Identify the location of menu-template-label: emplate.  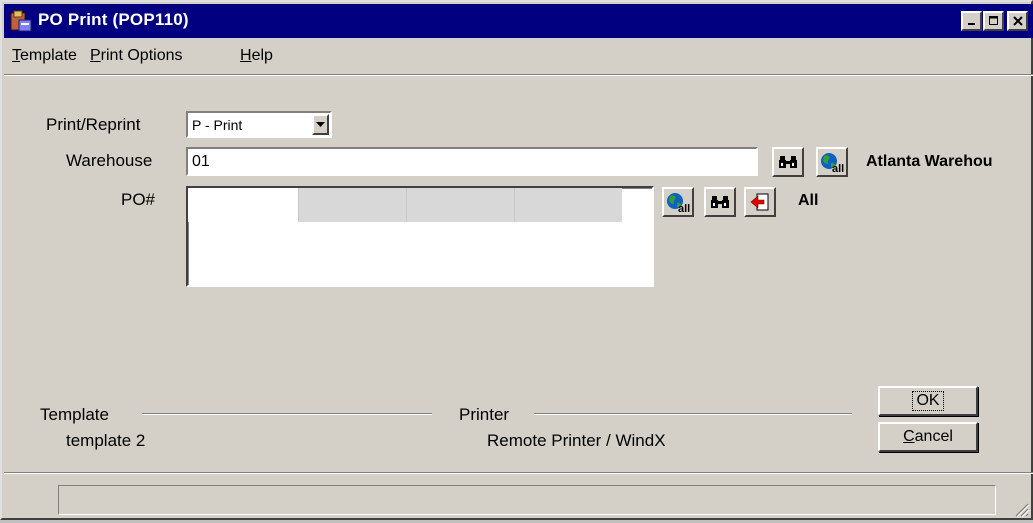
(48, 55).